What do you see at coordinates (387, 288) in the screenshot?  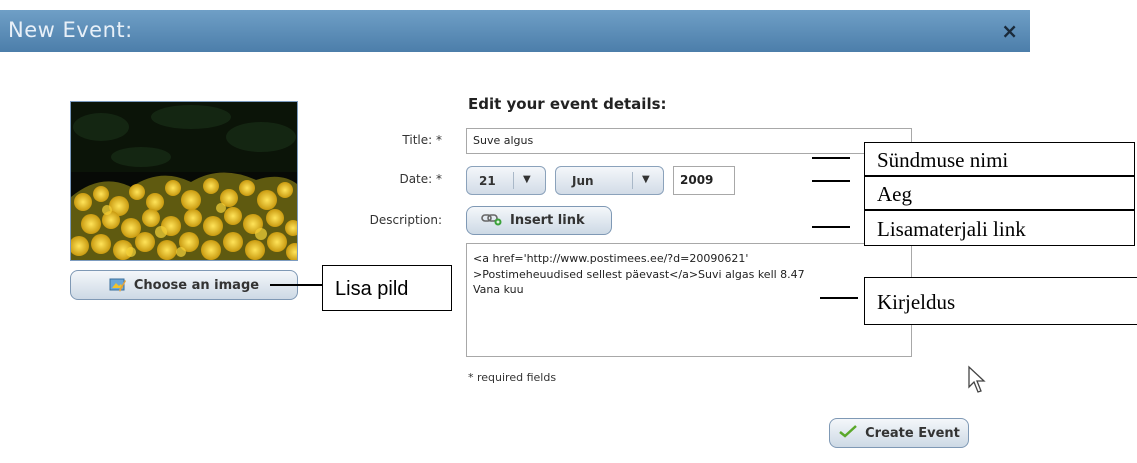 I see `image-callout: Lisa pild` at bounding box center [387, 288].